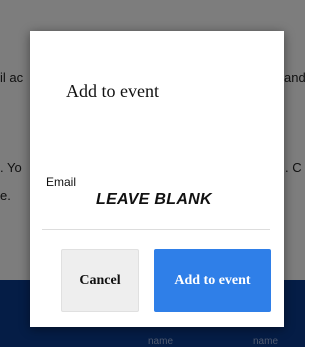 The height and width of the screenshot is (347, 320). What do you see at coordinates (100, 280) in the screenshot?
I see `cancel-button: Cancel` at bounding box center [100, 280].